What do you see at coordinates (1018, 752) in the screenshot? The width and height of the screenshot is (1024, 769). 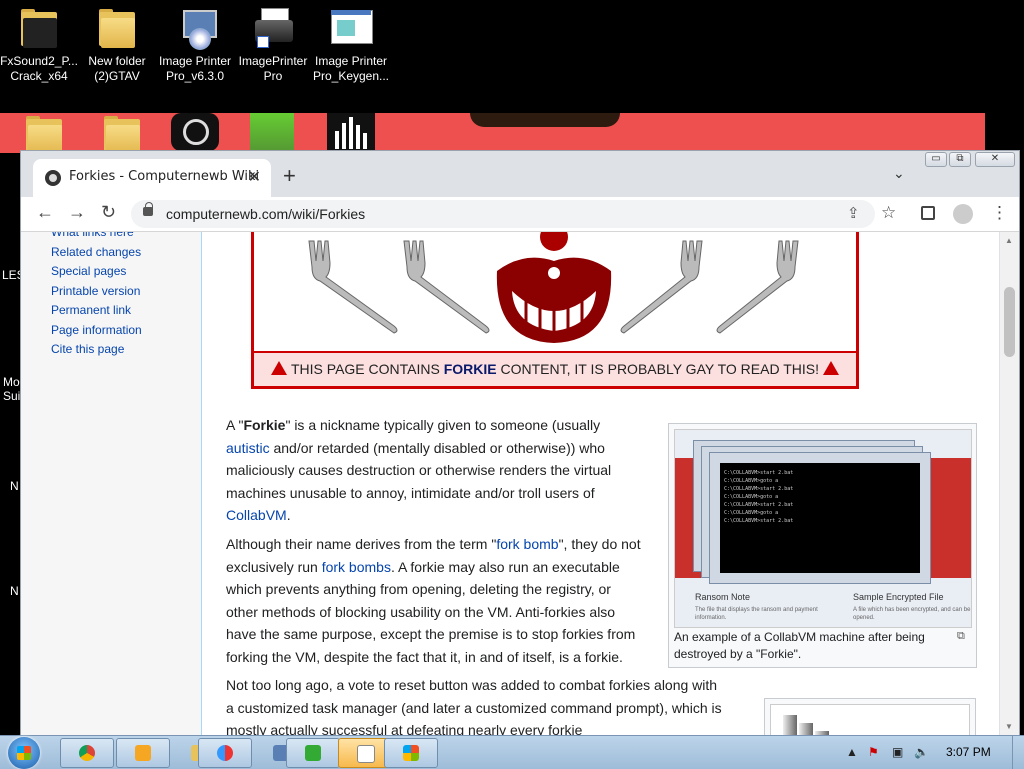 I see `show-desktop-button` at bounding box center [1018, 752].